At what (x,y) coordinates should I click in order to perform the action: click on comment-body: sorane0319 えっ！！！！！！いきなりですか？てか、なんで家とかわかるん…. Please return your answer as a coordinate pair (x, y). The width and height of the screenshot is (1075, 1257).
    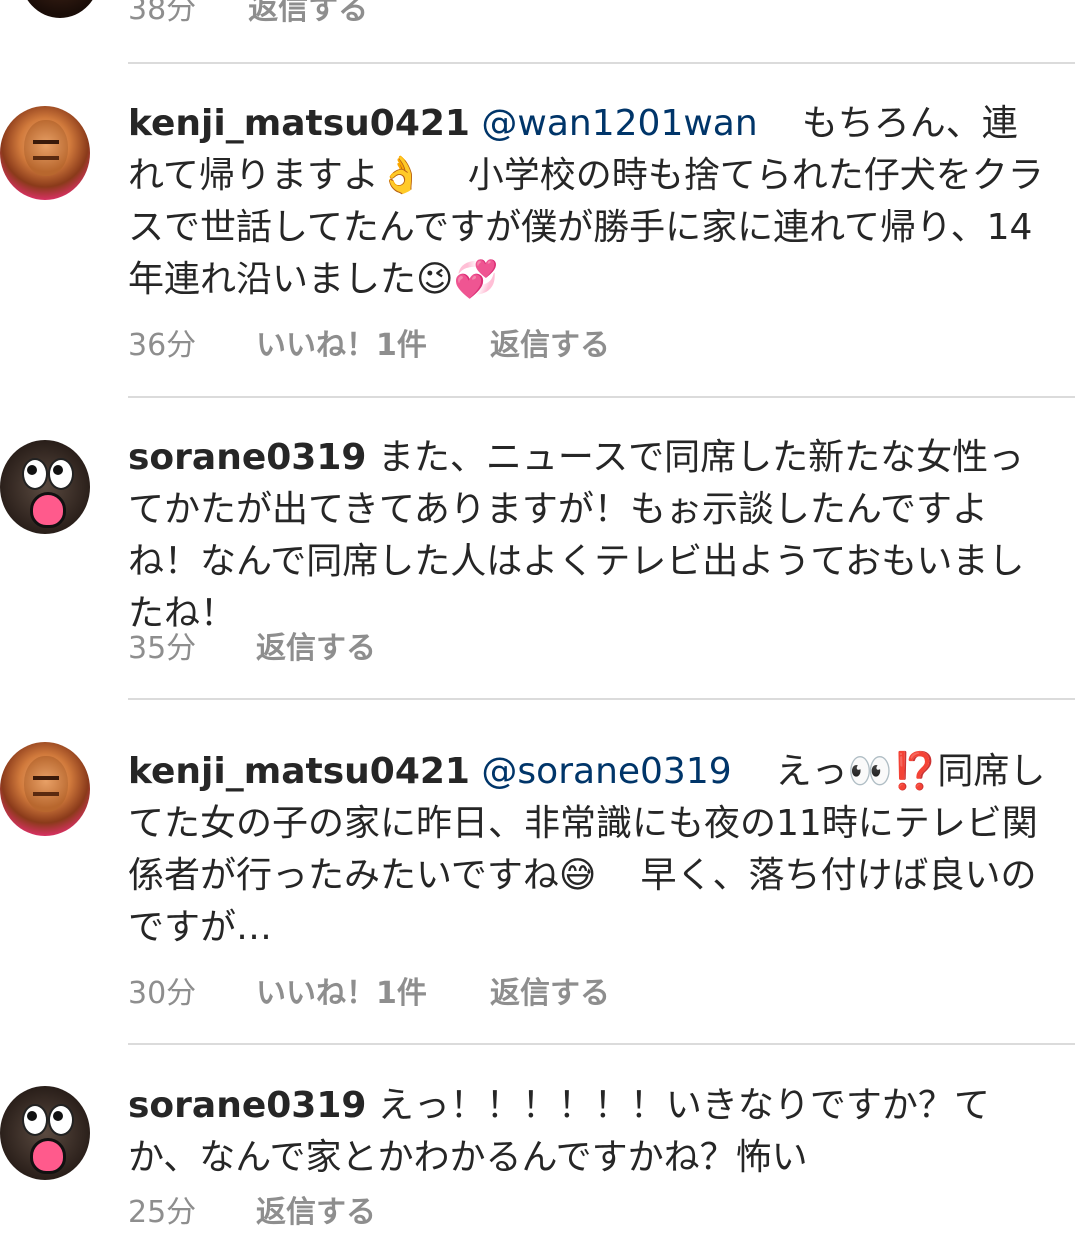
    Looking at the image, I should click on (588, 1132).